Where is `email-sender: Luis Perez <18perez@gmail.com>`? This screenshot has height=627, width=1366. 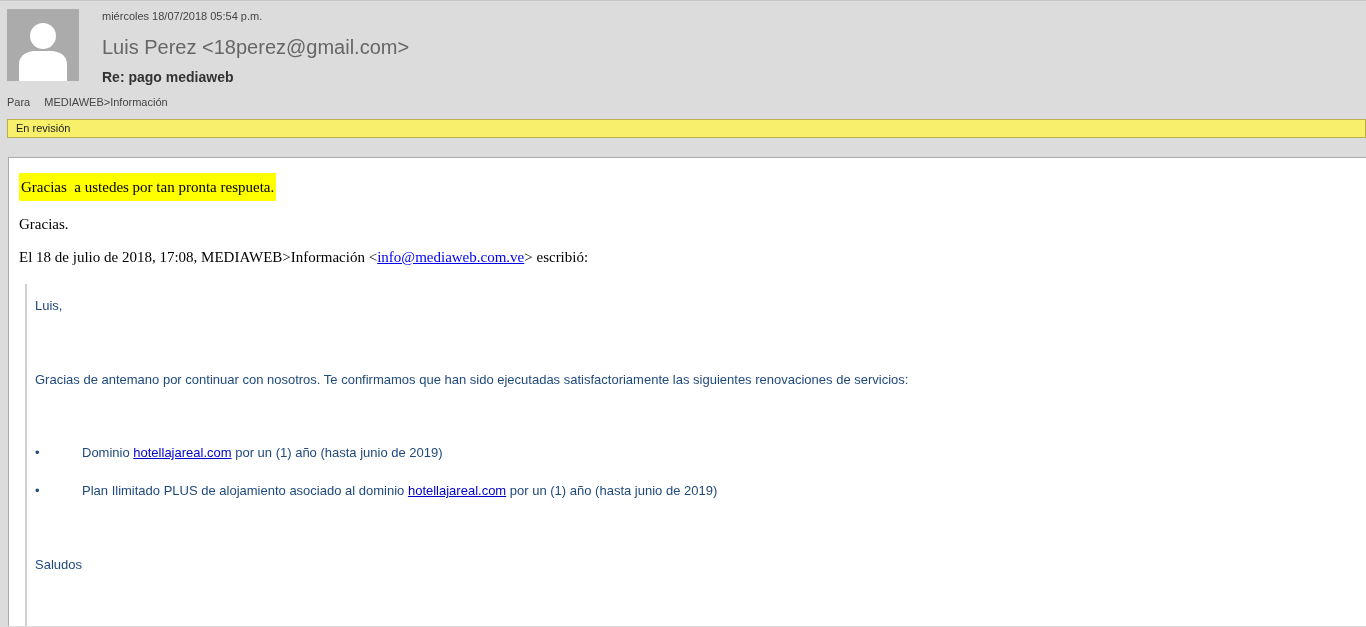
email-sender: Luis Perez <18perez@gmail.com> is located at coordinates (256, 47).